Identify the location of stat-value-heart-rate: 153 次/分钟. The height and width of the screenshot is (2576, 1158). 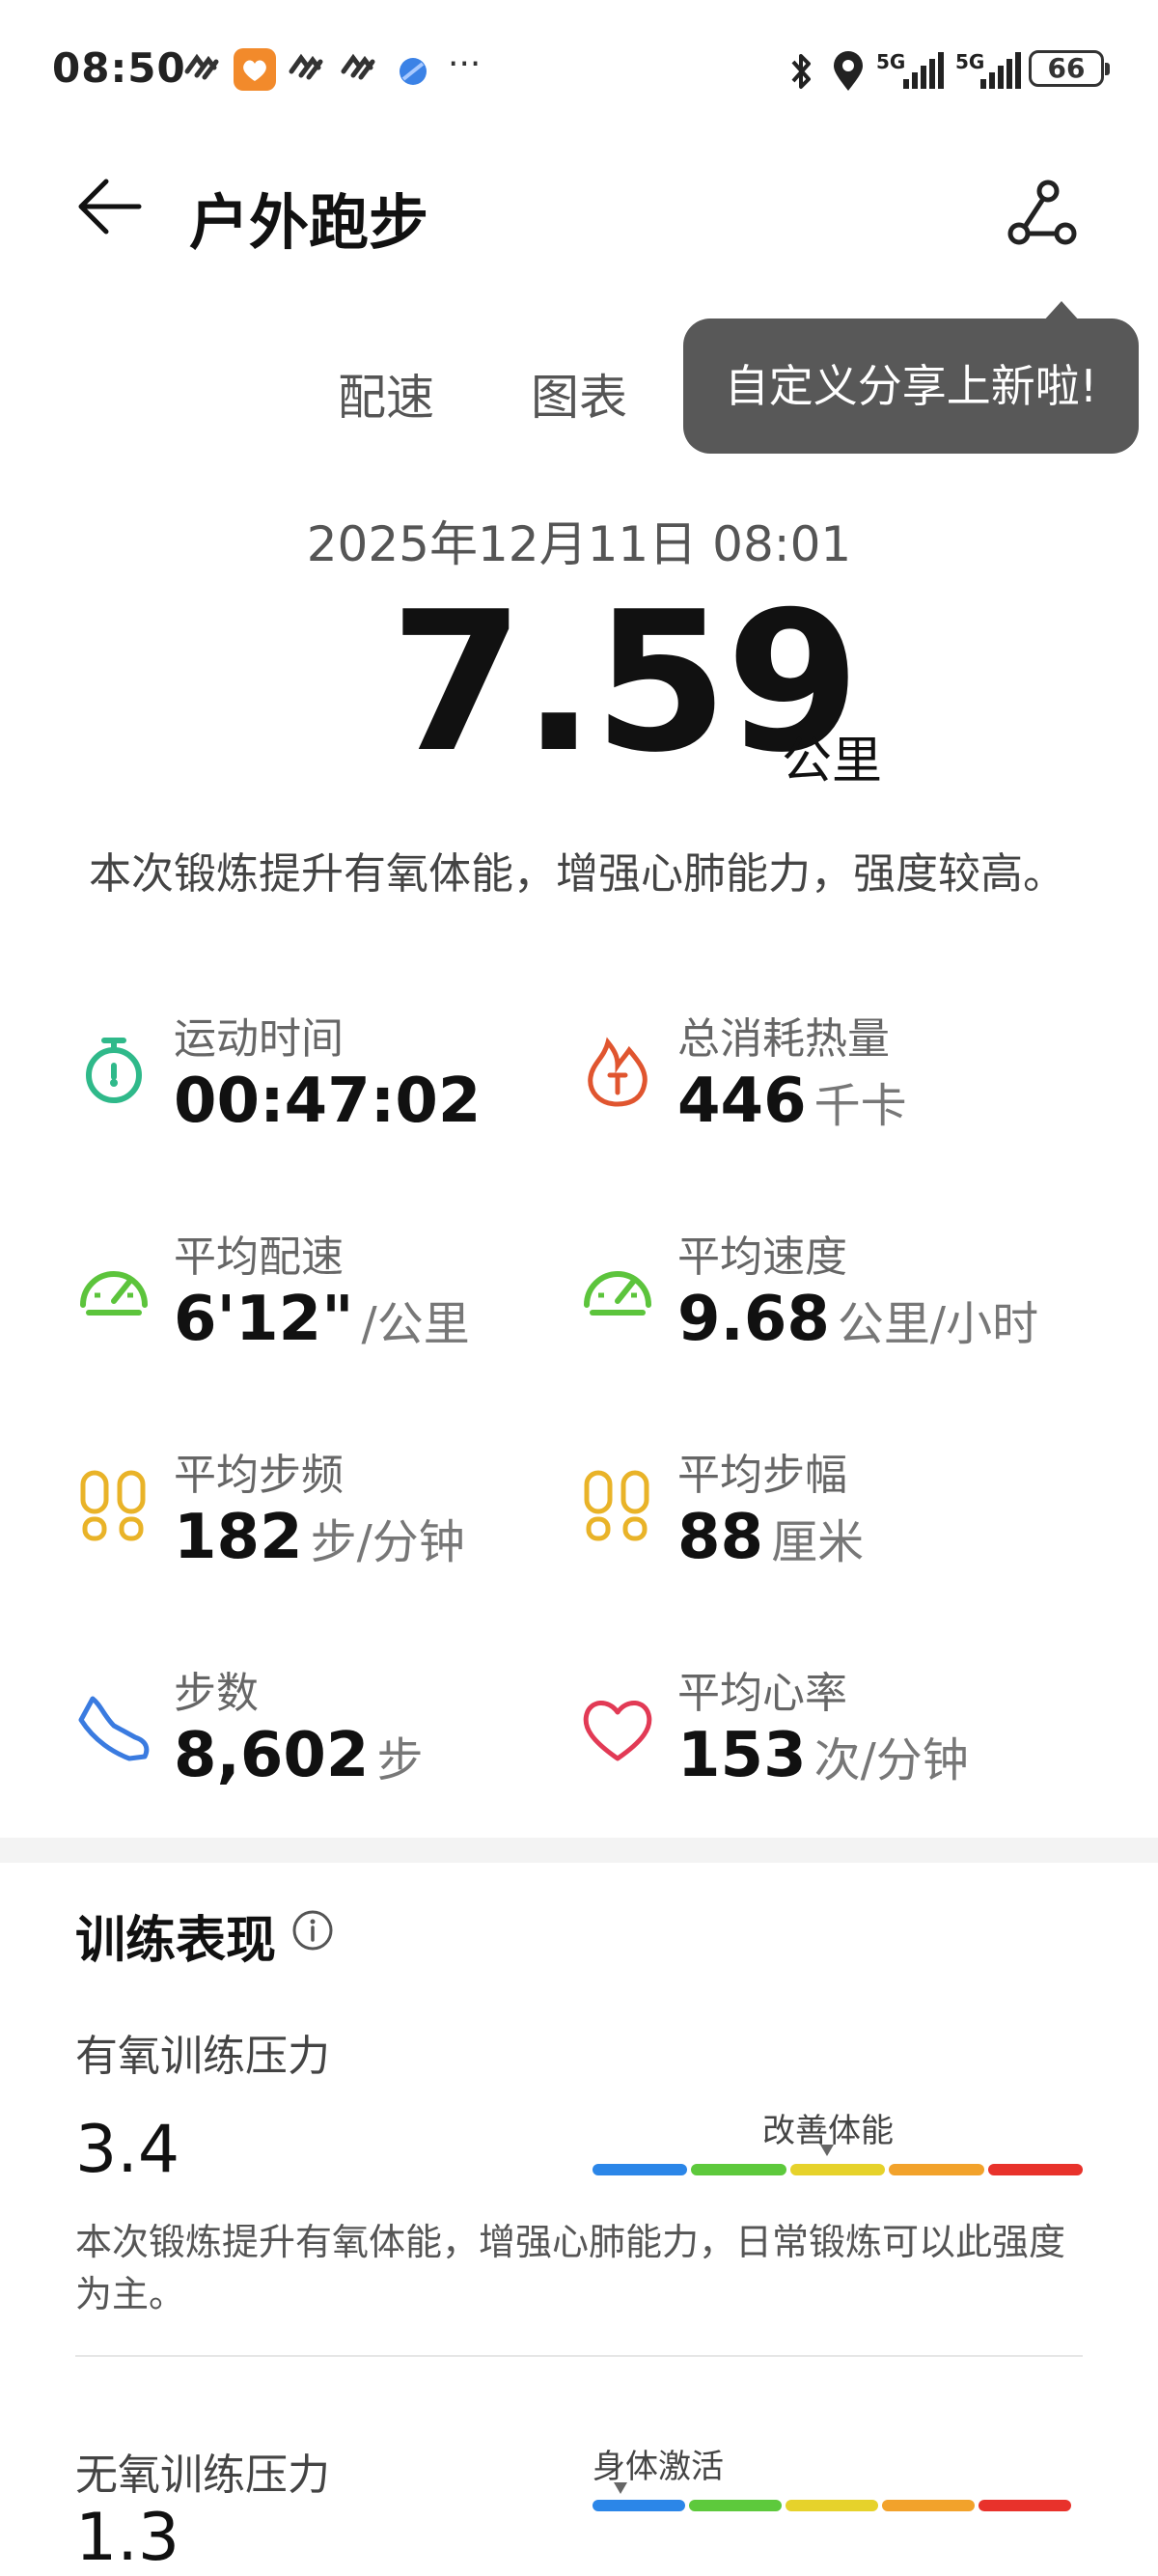
(823, 1755).